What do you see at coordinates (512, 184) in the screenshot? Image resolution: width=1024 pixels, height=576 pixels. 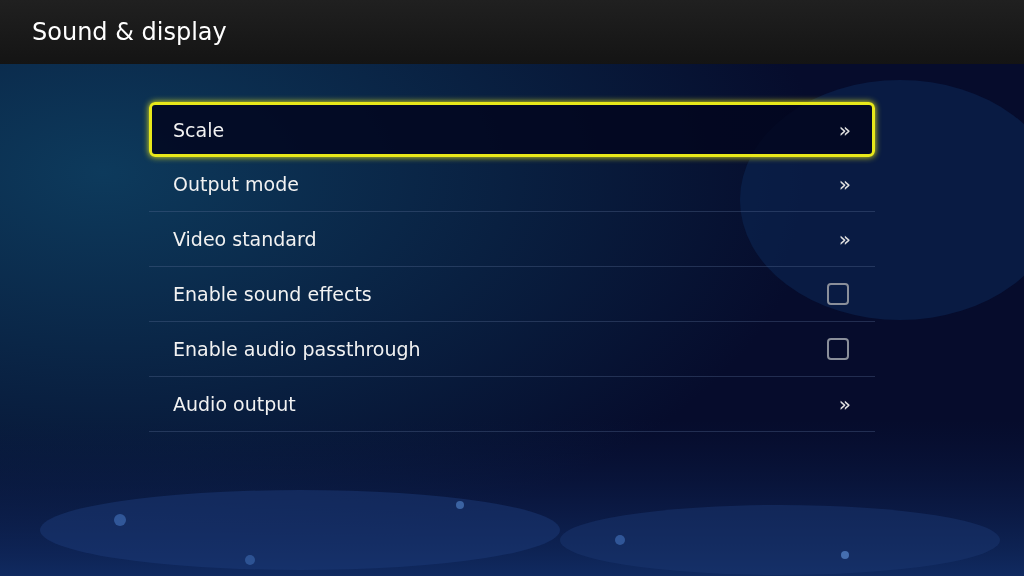 I see `menu-item: Output mode »` at bounding box center [512, 184].